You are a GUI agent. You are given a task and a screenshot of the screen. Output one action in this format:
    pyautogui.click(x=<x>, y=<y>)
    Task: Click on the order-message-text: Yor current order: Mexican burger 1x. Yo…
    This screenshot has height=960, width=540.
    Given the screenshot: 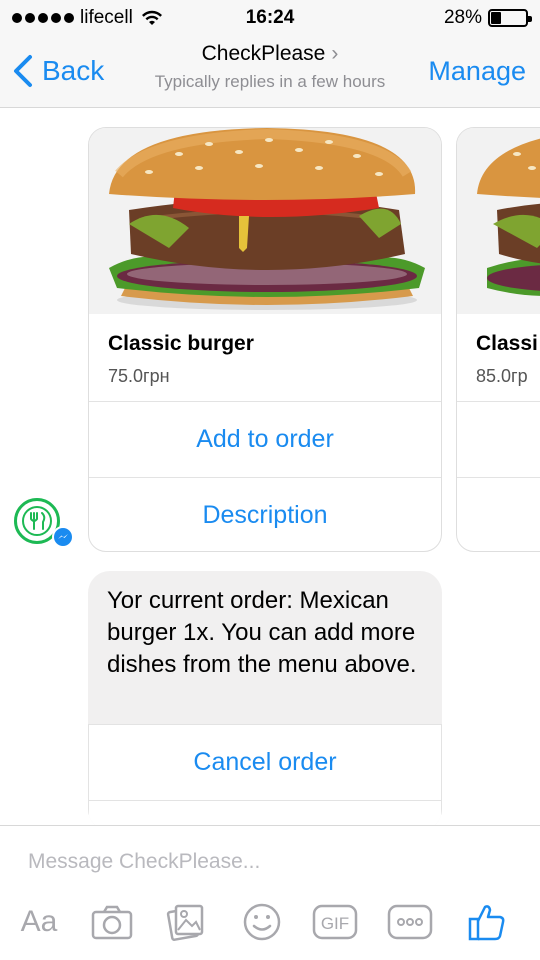 What is the action you would take?
    pyautogui.click(x=262, y=632)
    